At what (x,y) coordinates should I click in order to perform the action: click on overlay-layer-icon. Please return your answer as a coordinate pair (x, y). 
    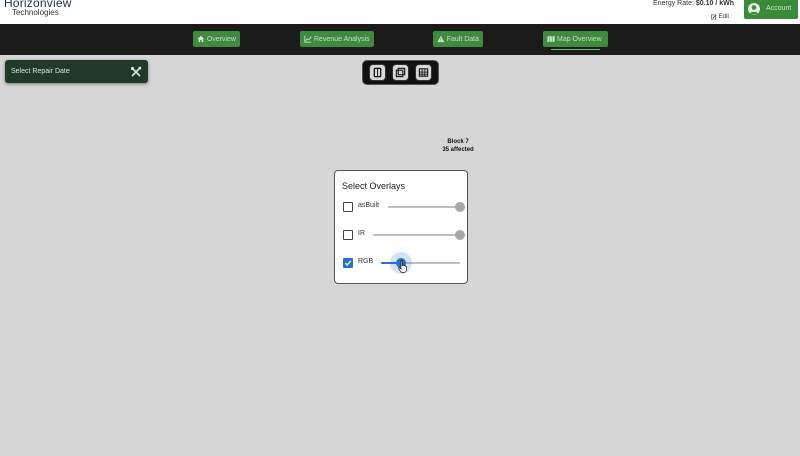
    Looking at the image, I should click on (400, 72).